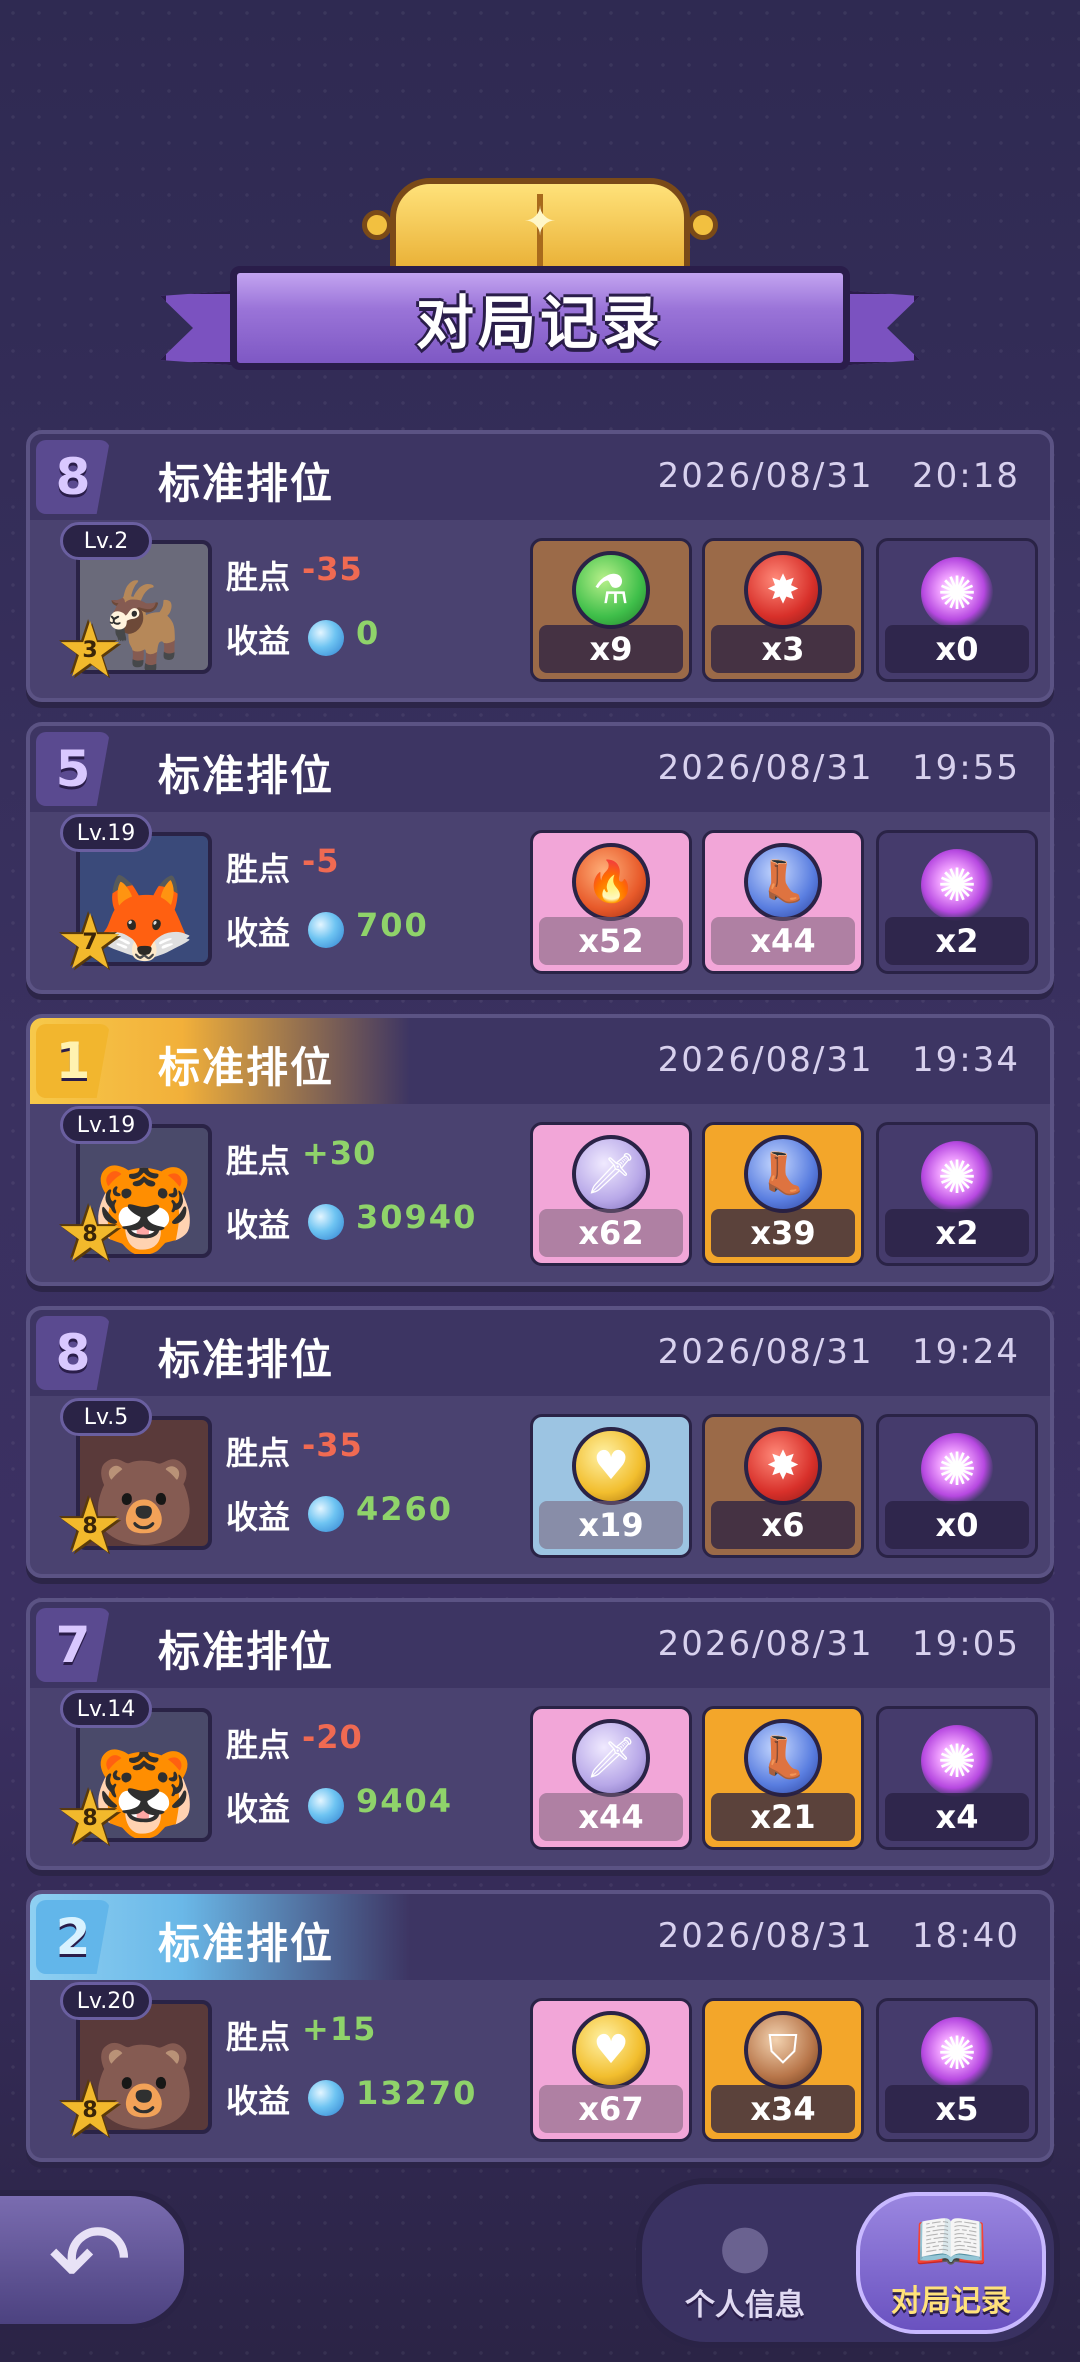  I want to click on reward-item: ♥ x67, so click(611, 2070).